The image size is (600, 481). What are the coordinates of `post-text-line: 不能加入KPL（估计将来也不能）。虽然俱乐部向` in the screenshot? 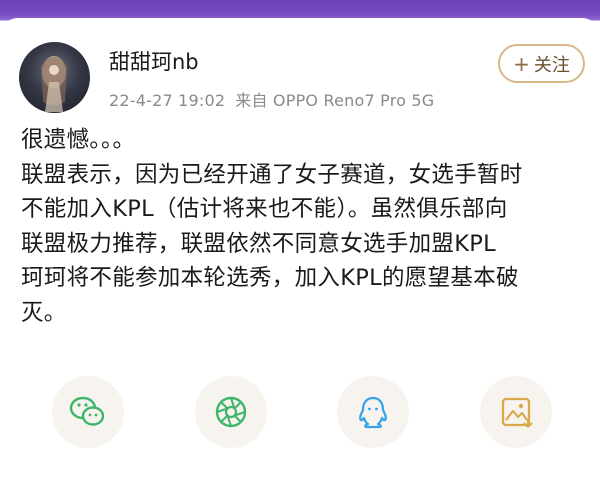 It's located at (264, 209).